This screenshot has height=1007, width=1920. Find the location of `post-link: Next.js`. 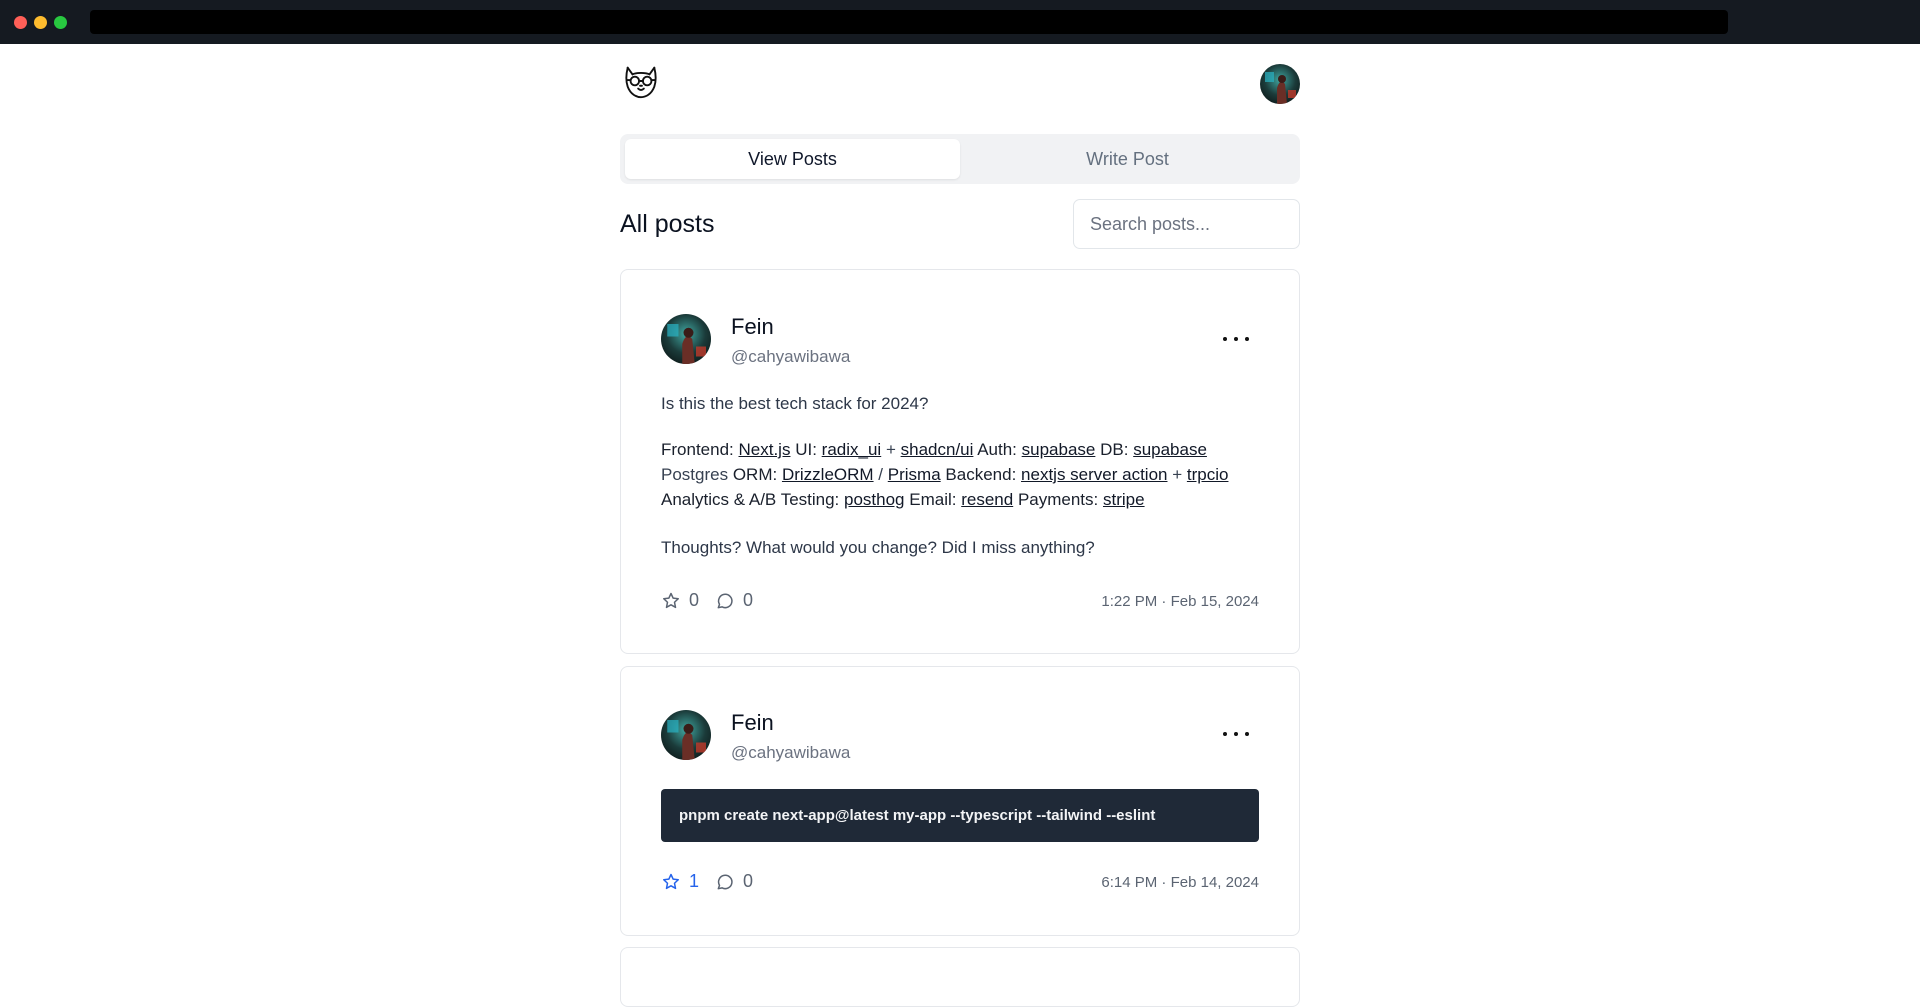

post-link: Next.js is located at coordinates (765, 449).